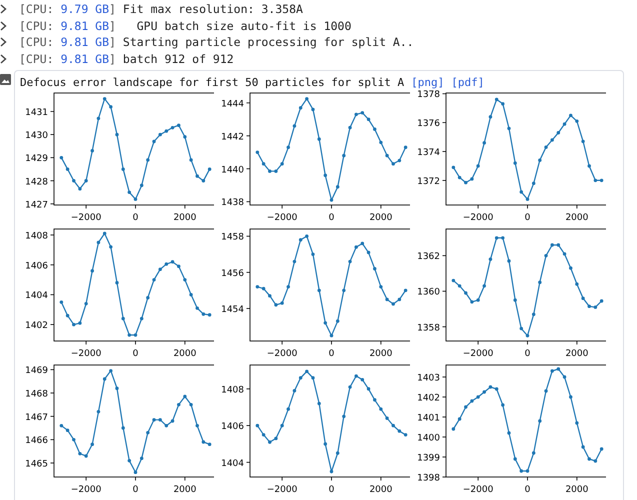  Describe the element at coordinates (161, 9) in the screenshot. I see `log-line: [CPU: 9.79 GB] Fit max resolution: 3.358A` at that location.